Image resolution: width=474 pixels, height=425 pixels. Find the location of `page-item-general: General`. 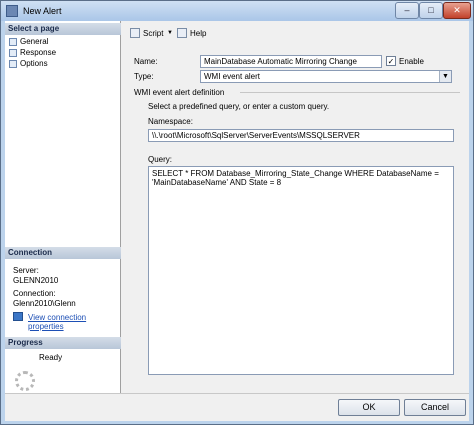

page-item-general: General is located at coordinates (28, 41).